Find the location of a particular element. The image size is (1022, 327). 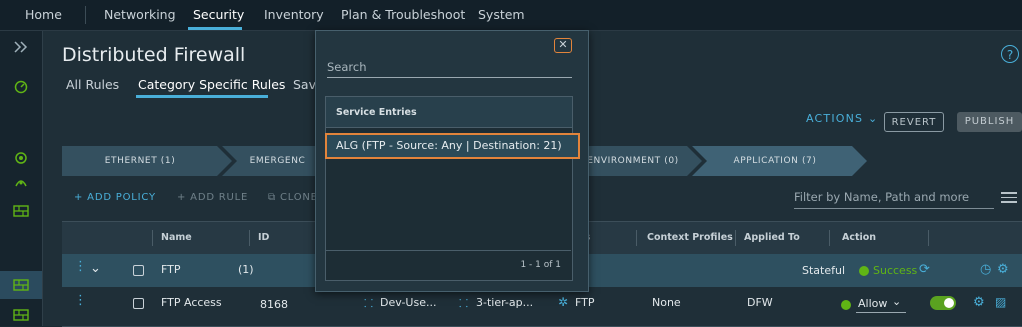

rule-enabled-toggle is located at coordinates (943, 303).